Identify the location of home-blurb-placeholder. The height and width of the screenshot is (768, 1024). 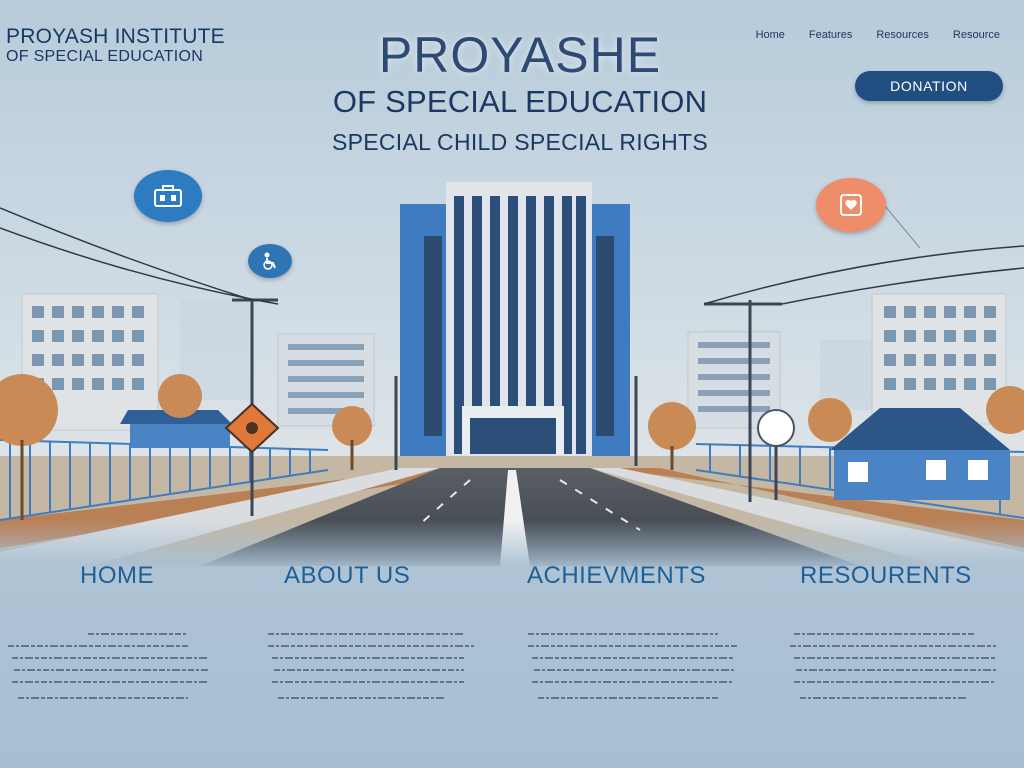
(113, 668).